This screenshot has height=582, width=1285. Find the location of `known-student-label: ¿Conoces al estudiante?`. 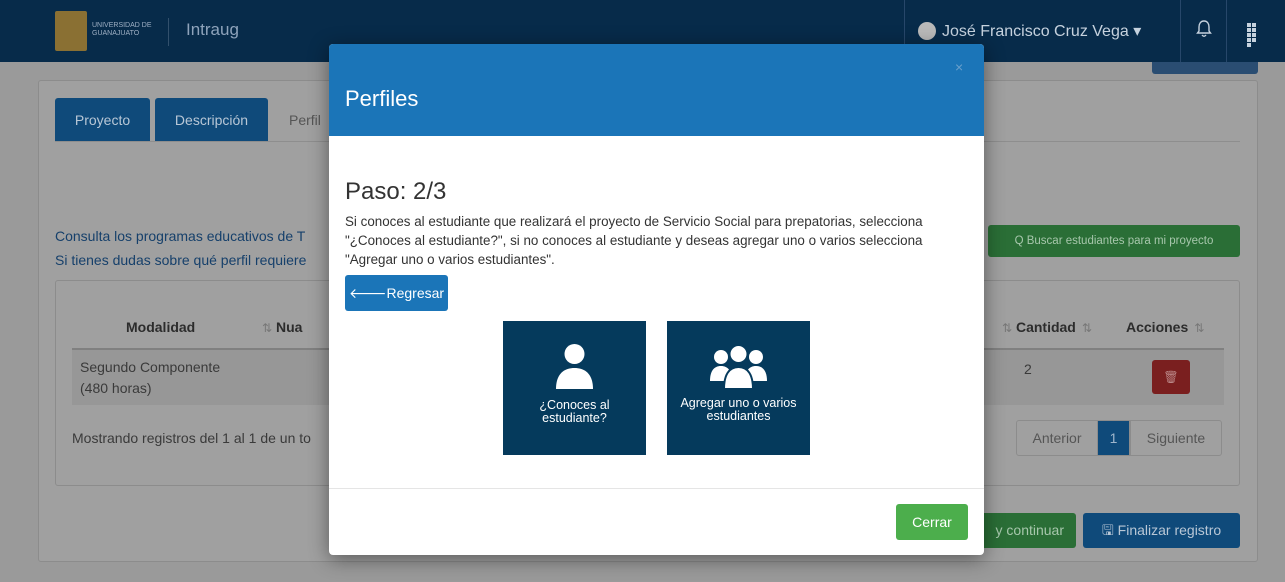

known-student-label: ¿Conoces al estudiante? is located at coordinates (574, 411).